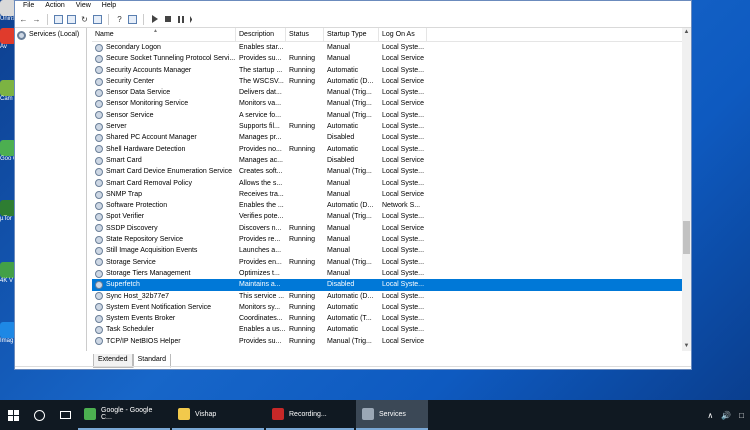 Image resolution: width=750 pixels, height=430 pixels. What do you see at coordinates (741, 415) in the screenshot?
I see `notification-icon: □` at bounding box center [741, 415].